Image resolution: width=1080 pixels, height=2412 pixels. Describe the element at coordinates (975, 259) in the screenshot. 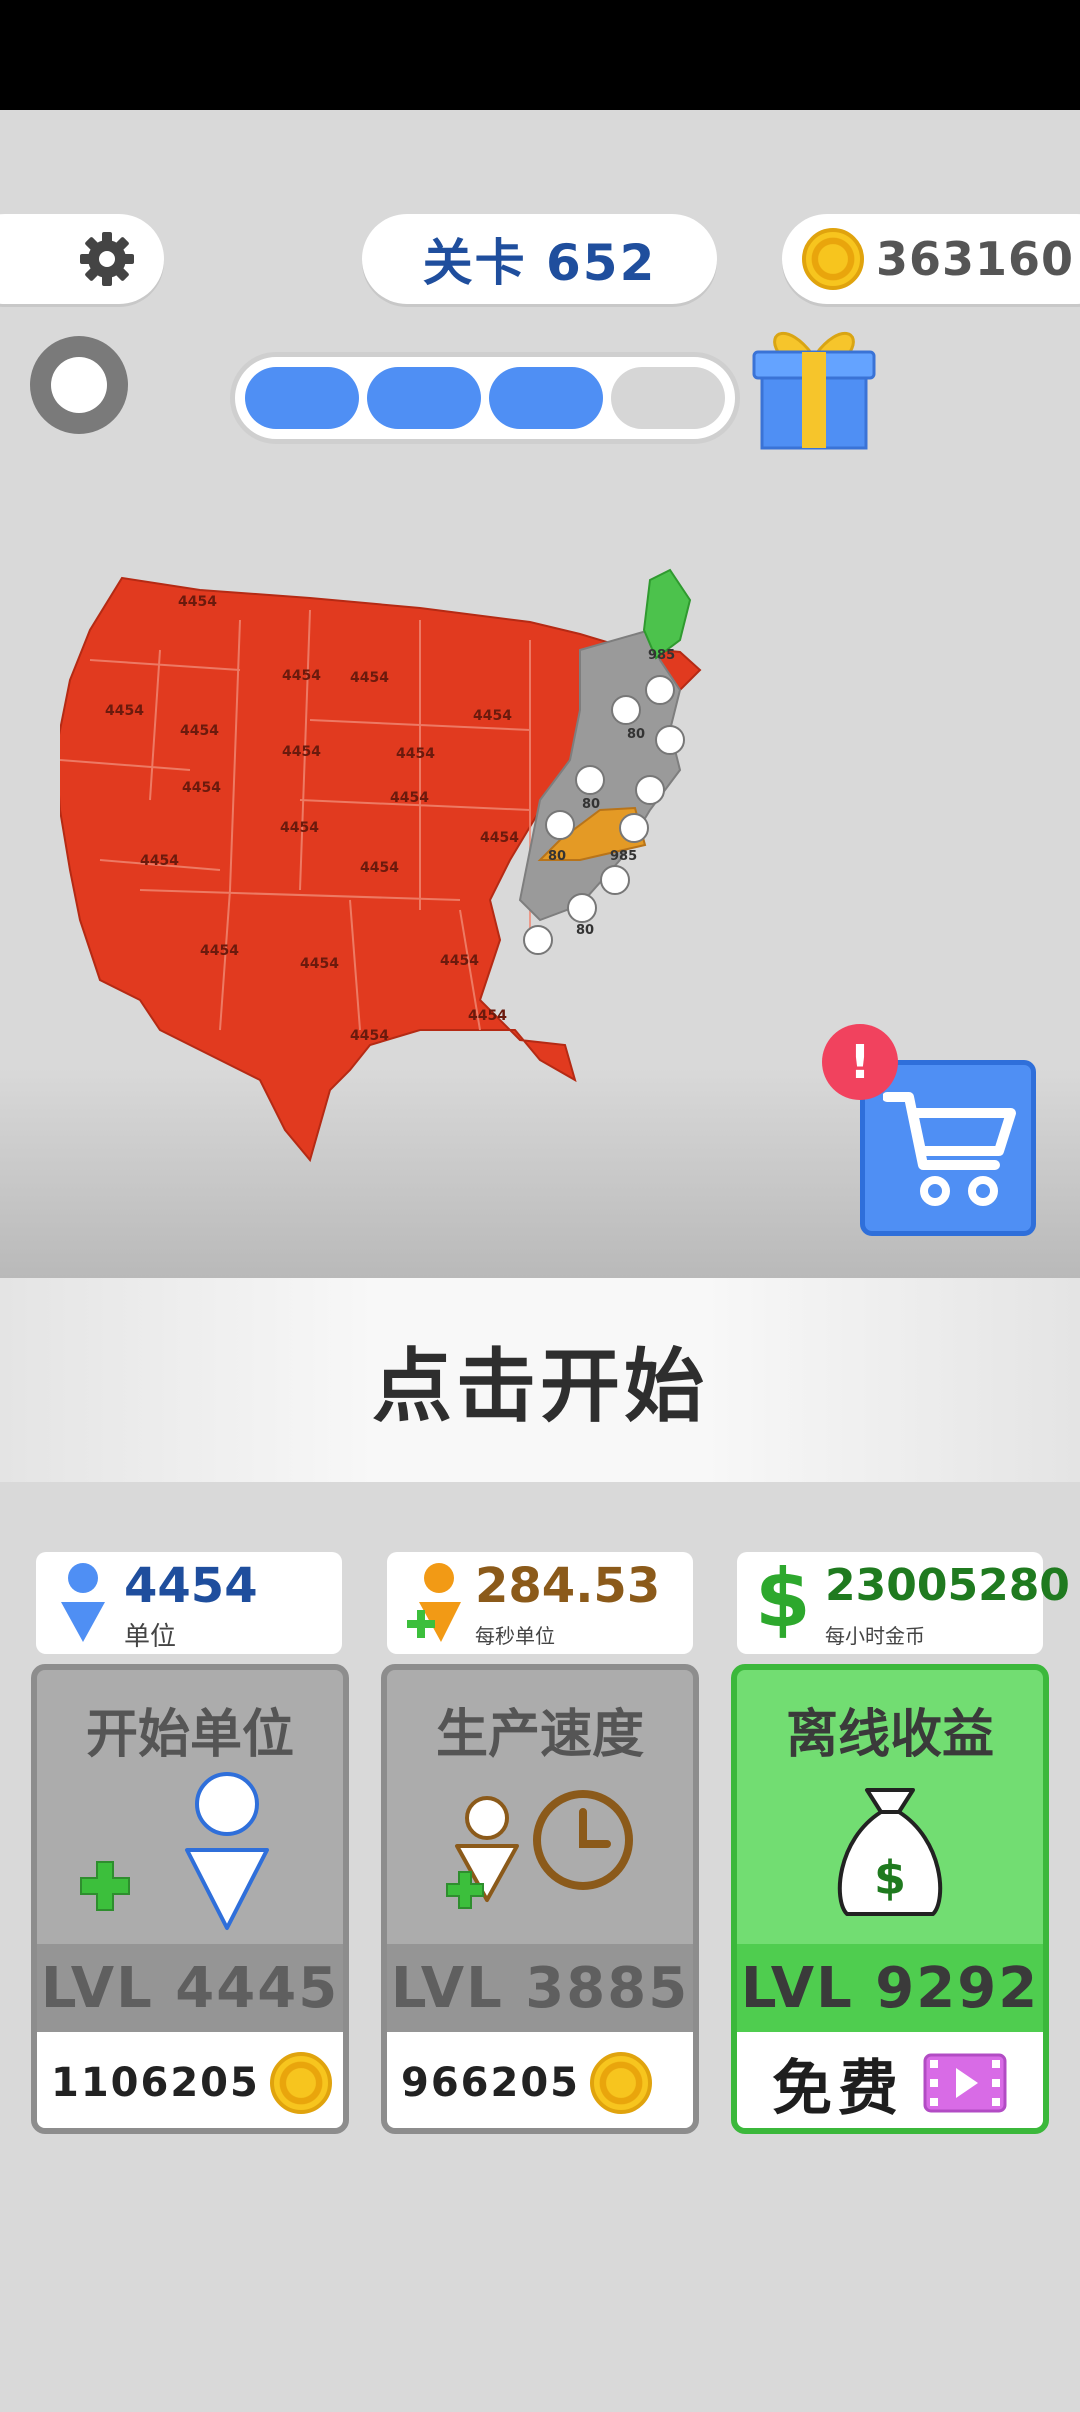

I see `coin-value: 363160` at that location.